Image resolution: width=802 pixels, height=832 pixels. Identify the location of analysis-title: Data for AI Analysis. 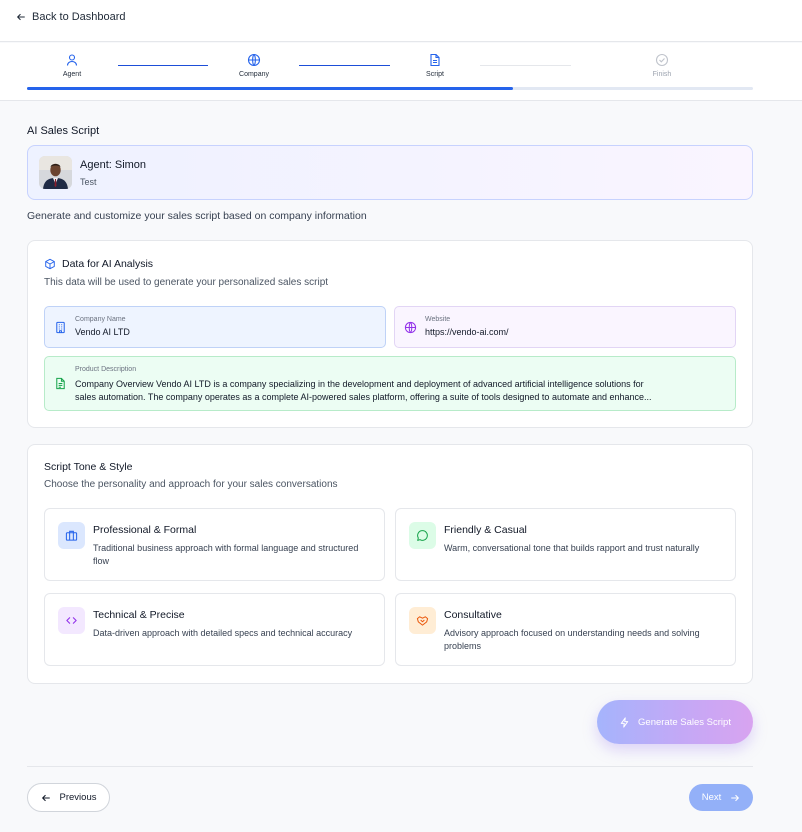
(108, 264).